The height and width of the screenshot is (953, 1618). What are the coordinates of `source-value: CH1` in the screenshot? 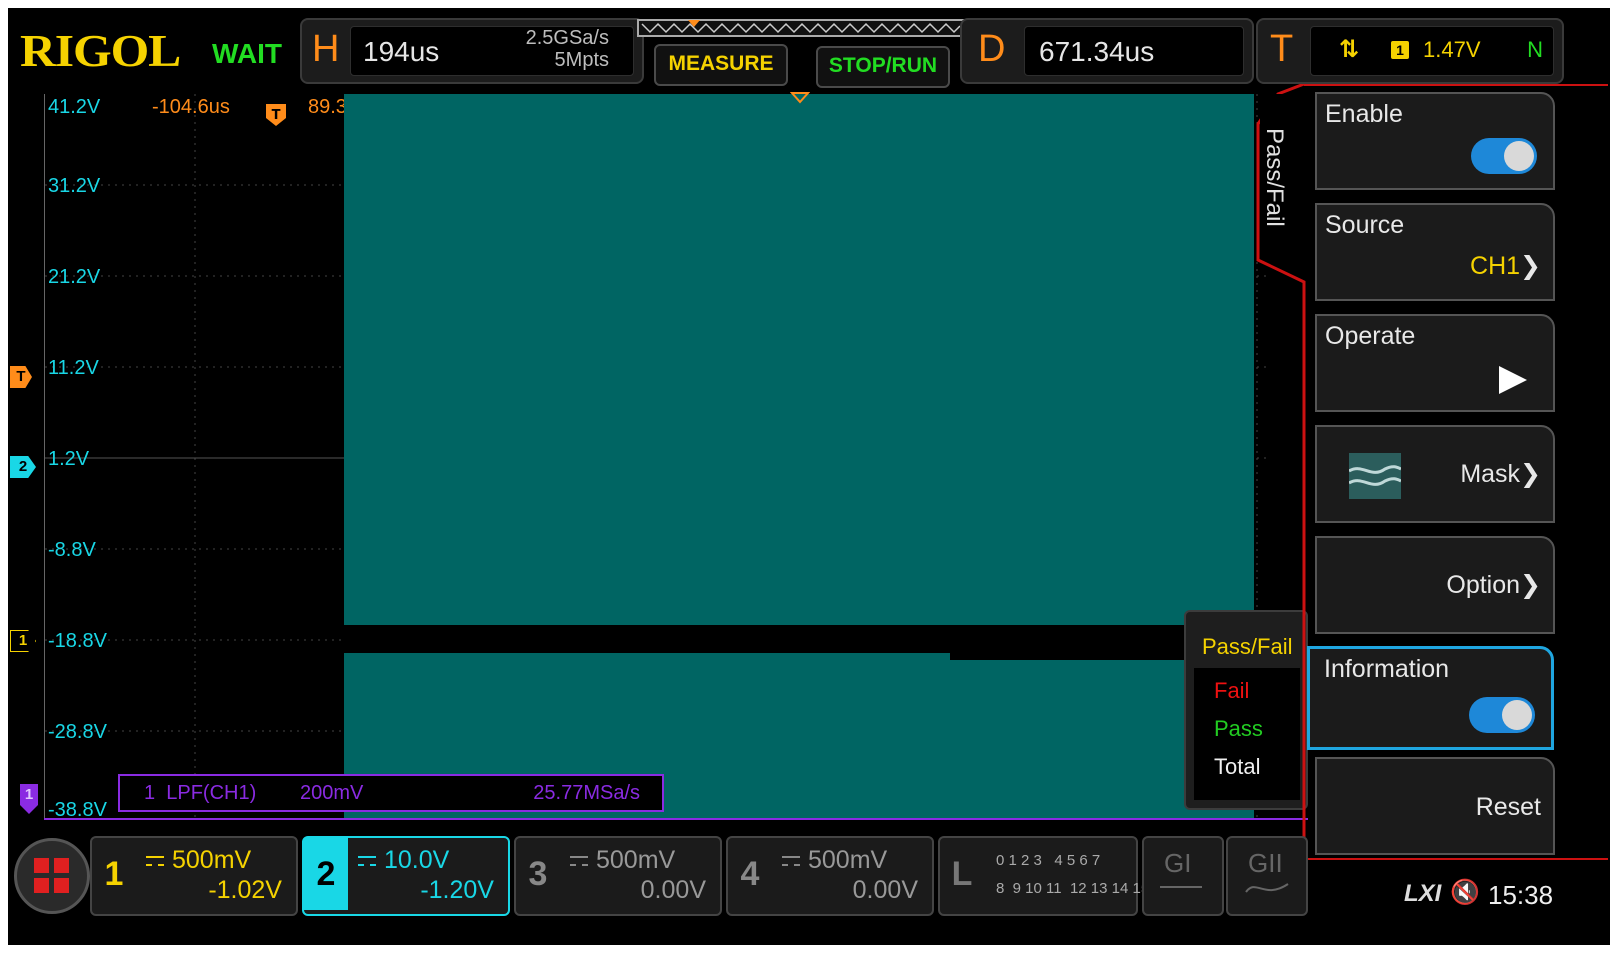 It's located at (1495, 266).